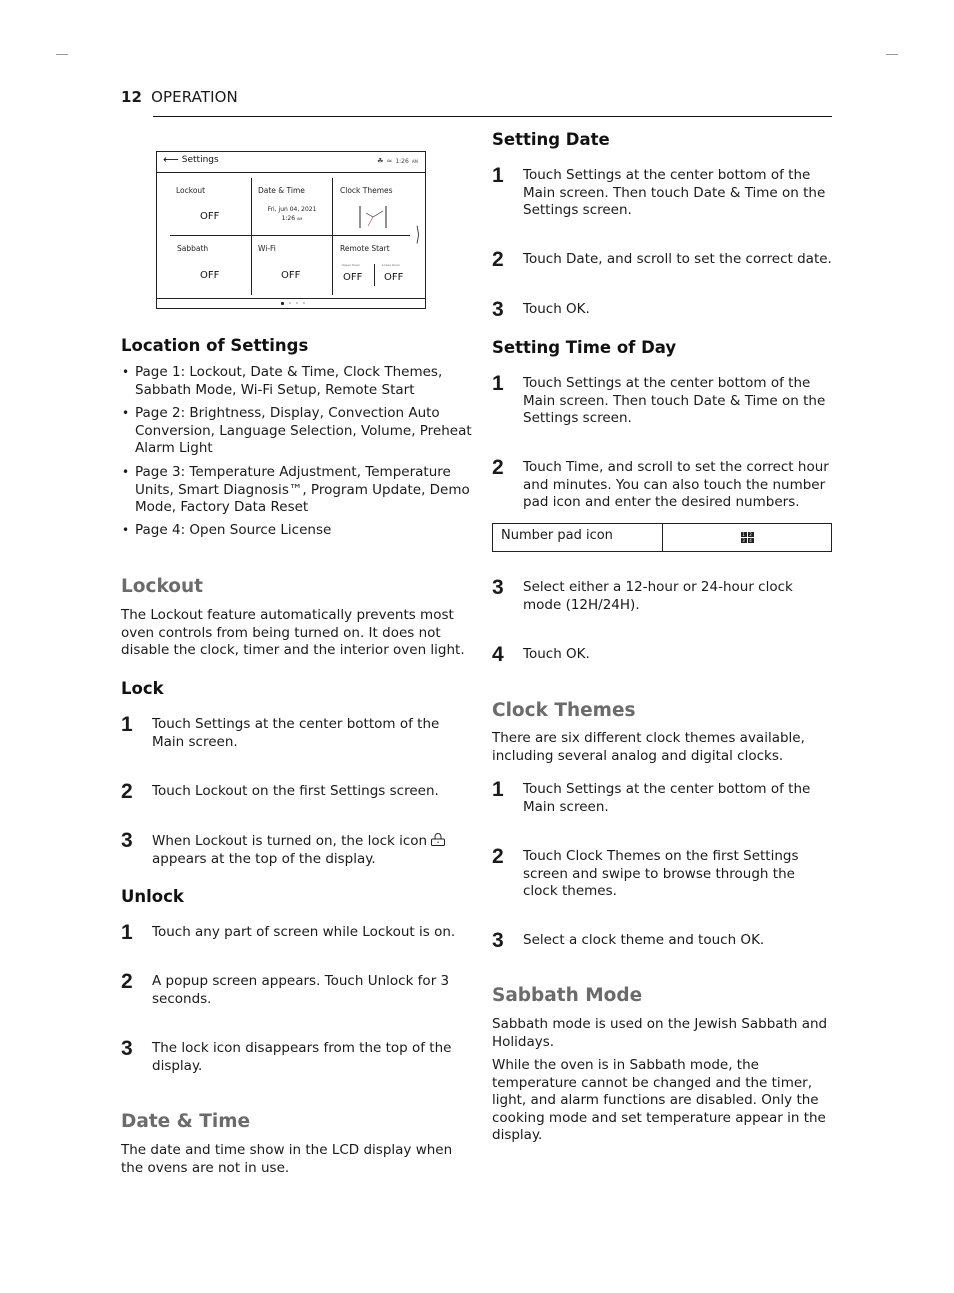 Image resolution: width=954 pixels, height=1293 pixels. What do you see at coordinates (551, 139) in the screenshot?
I see `setting-date-heading: Setting Date` at bounding box center [551, 139].